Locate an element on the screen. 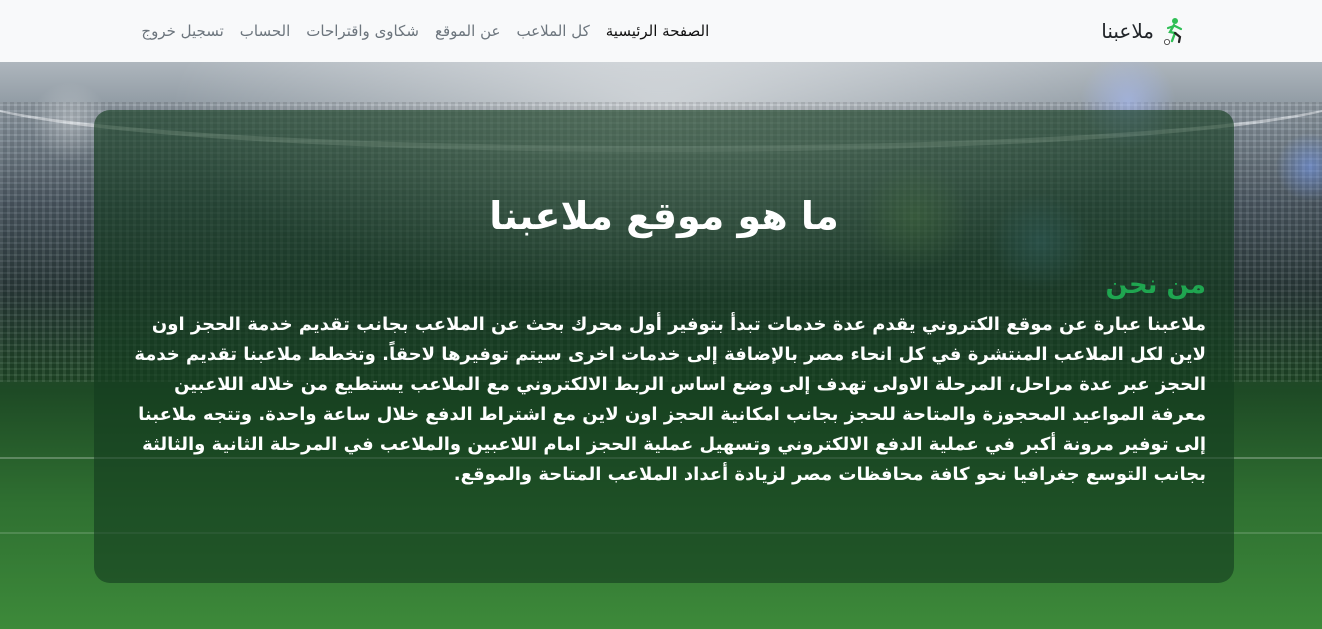 The width and height of the screenshot is (1322, 629). nav-item-about: عن الموقع is located at coordinates (467, 31).